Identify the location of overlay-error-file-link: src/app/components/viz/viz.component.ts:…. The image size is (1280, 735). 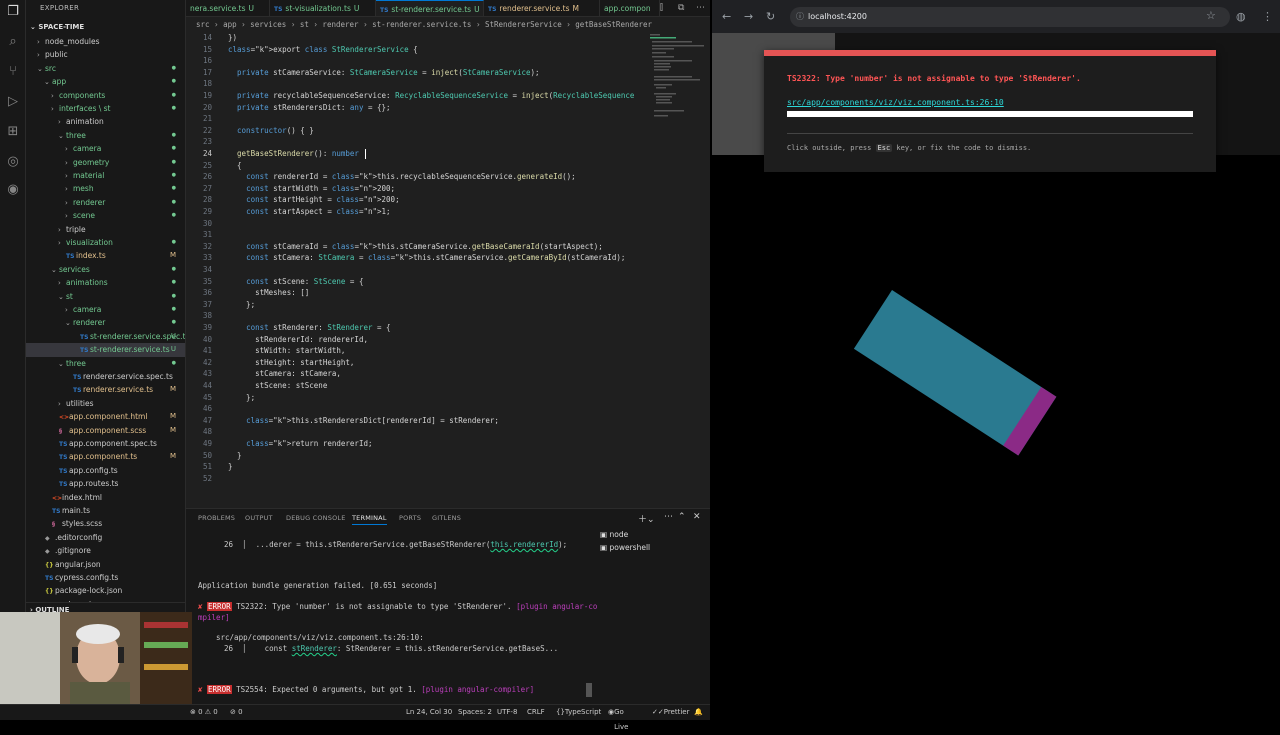
(895, 102).